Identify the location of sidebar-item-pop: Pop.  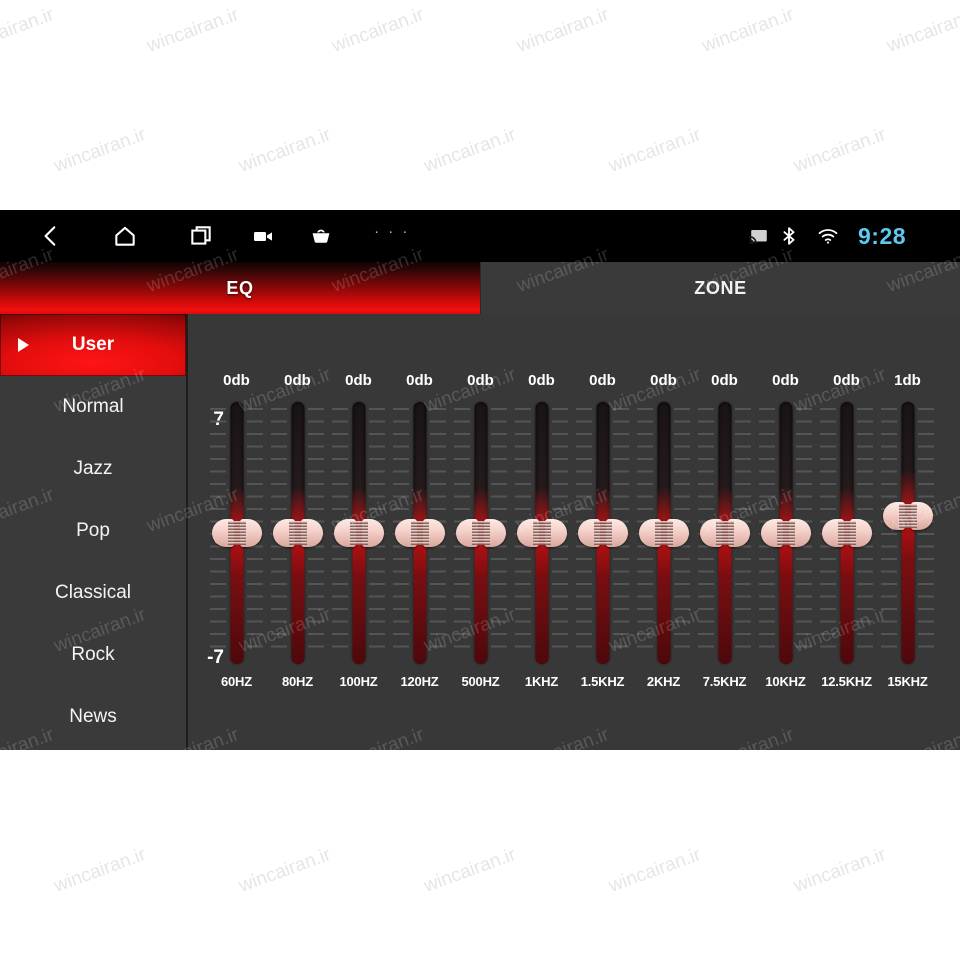
(93, 531).